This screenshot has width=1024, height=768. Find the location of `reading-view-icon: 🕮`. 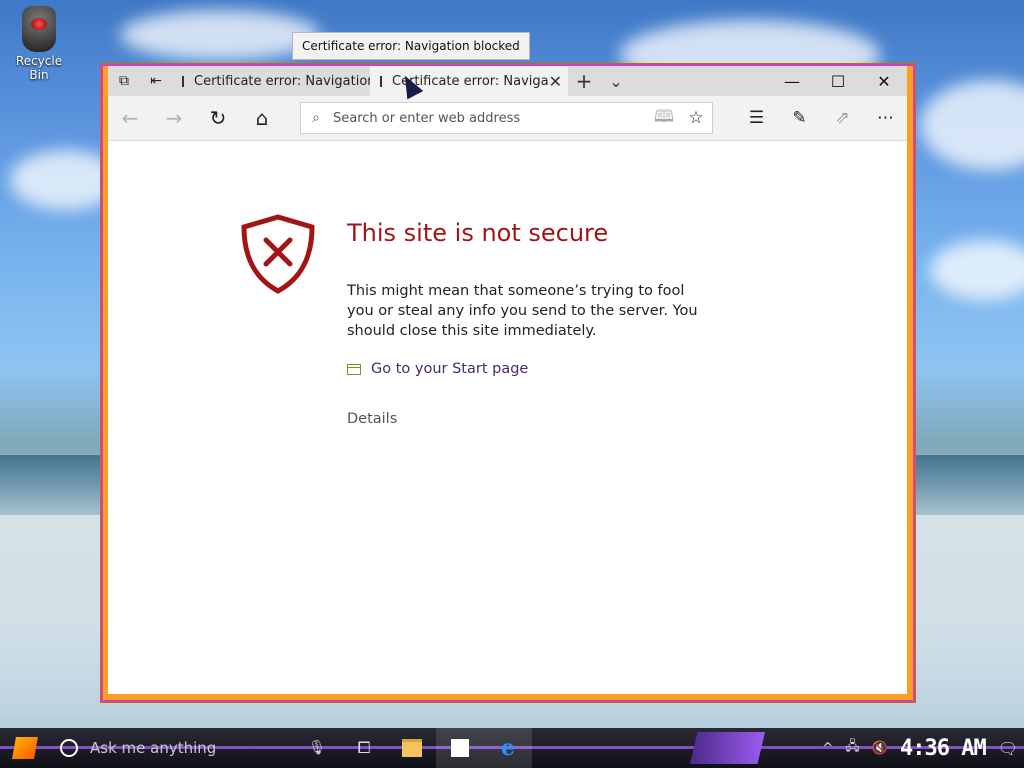

reading-view-icon: 🕮 is located at coordinates (664, 118).